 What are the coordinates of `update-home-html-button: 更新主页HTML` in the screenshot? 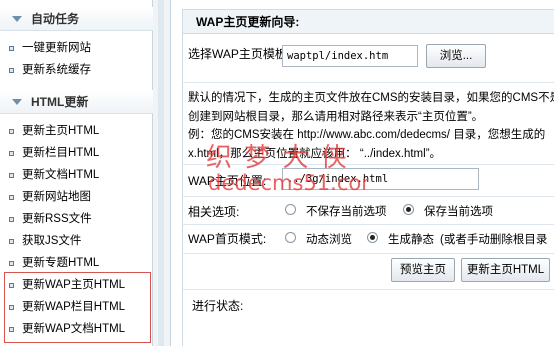 It's located at (505, 270).